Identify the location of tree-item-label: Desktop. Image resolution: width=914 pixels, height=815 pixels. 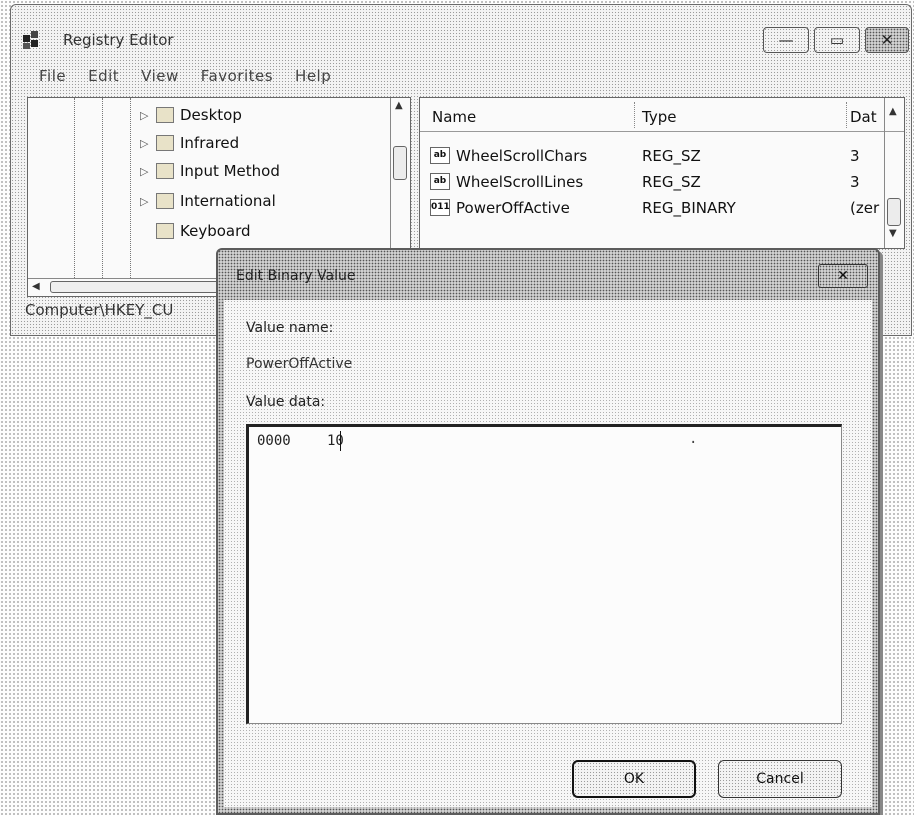
(211, 115).